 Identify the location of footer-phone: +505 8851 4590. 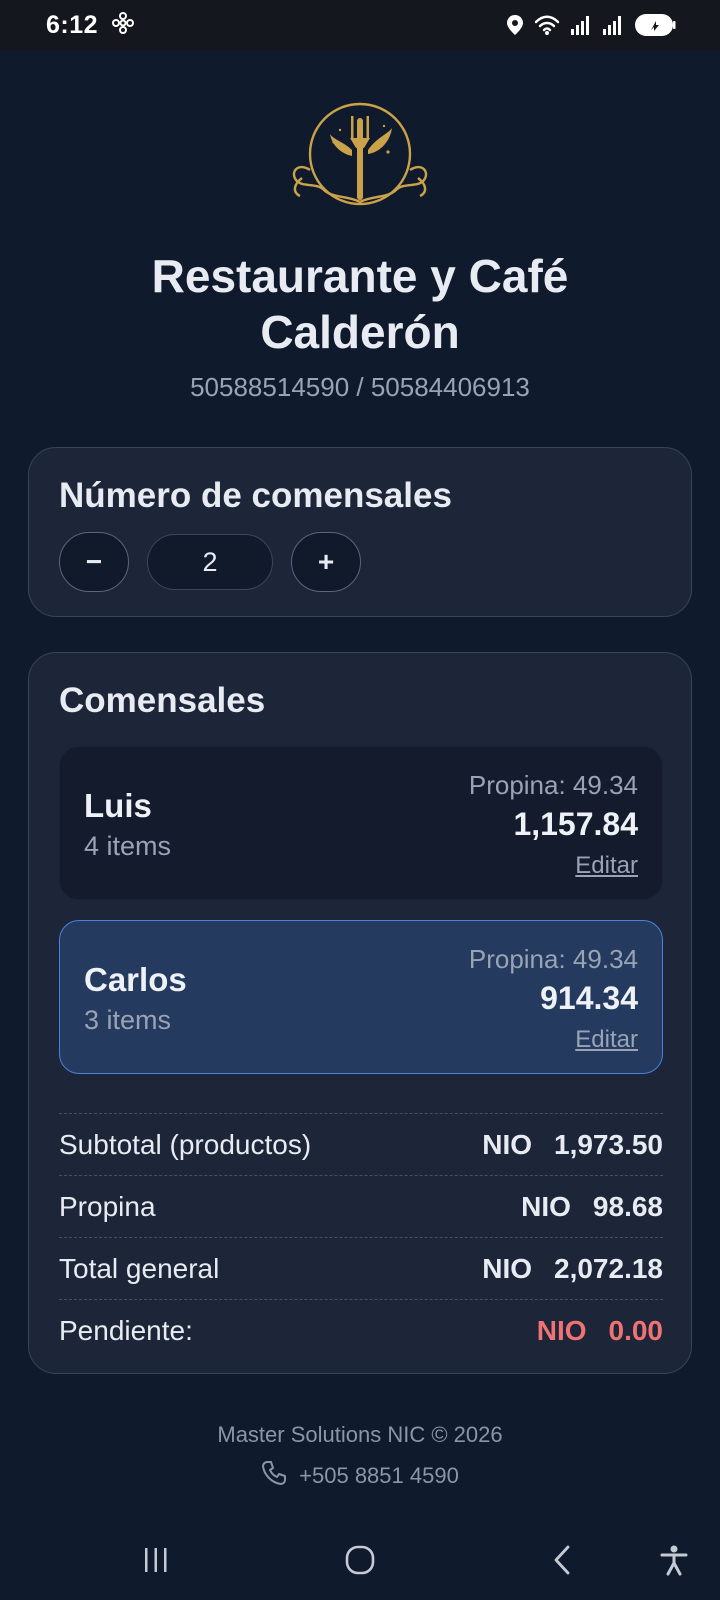
(360, 1476).